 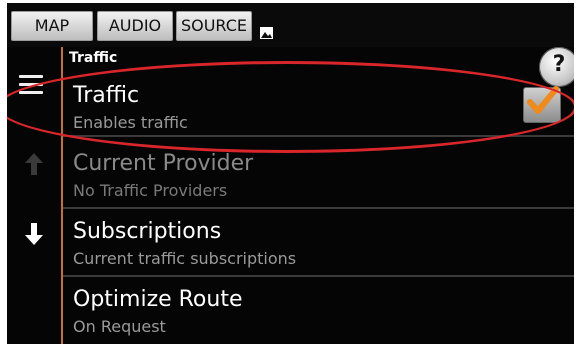 What do you see at coordinates (34, 234) in the screenshot?
I see `scroll-down-arrow-icon` at bounding box center [34, 234].